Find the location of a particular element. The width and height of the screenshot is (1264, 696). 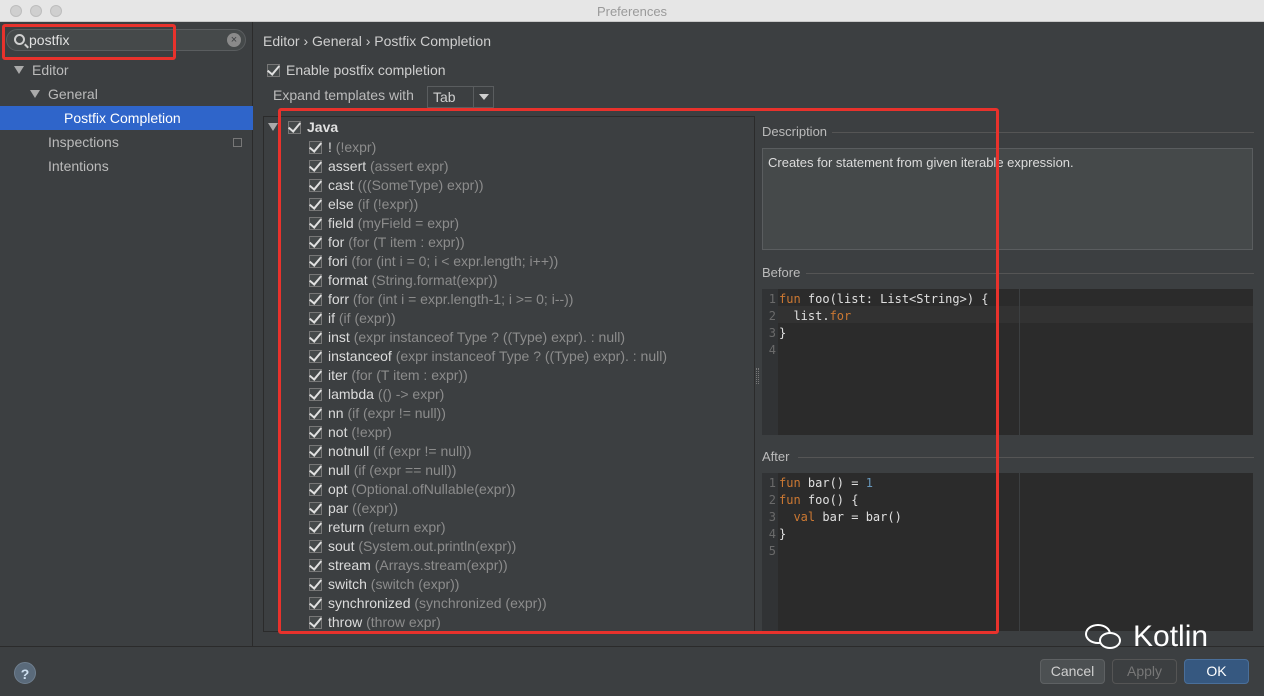

tree-item-label: Inspections is located at coordinates (83, 142).